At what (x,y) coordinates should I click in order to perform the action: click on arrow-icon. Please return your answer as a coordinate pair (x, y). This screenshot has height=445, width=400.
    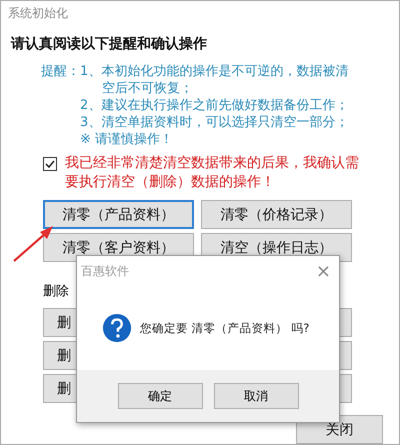
    Looking at the image, I should click on (33, 243).